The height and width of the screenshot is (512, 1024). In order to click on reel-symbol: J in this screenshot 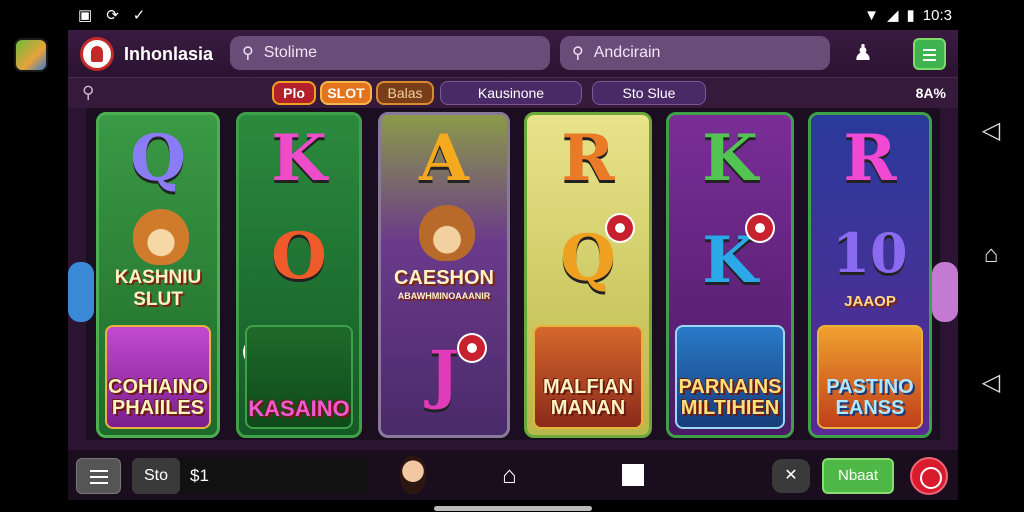, I will do `click(444, 374)`.